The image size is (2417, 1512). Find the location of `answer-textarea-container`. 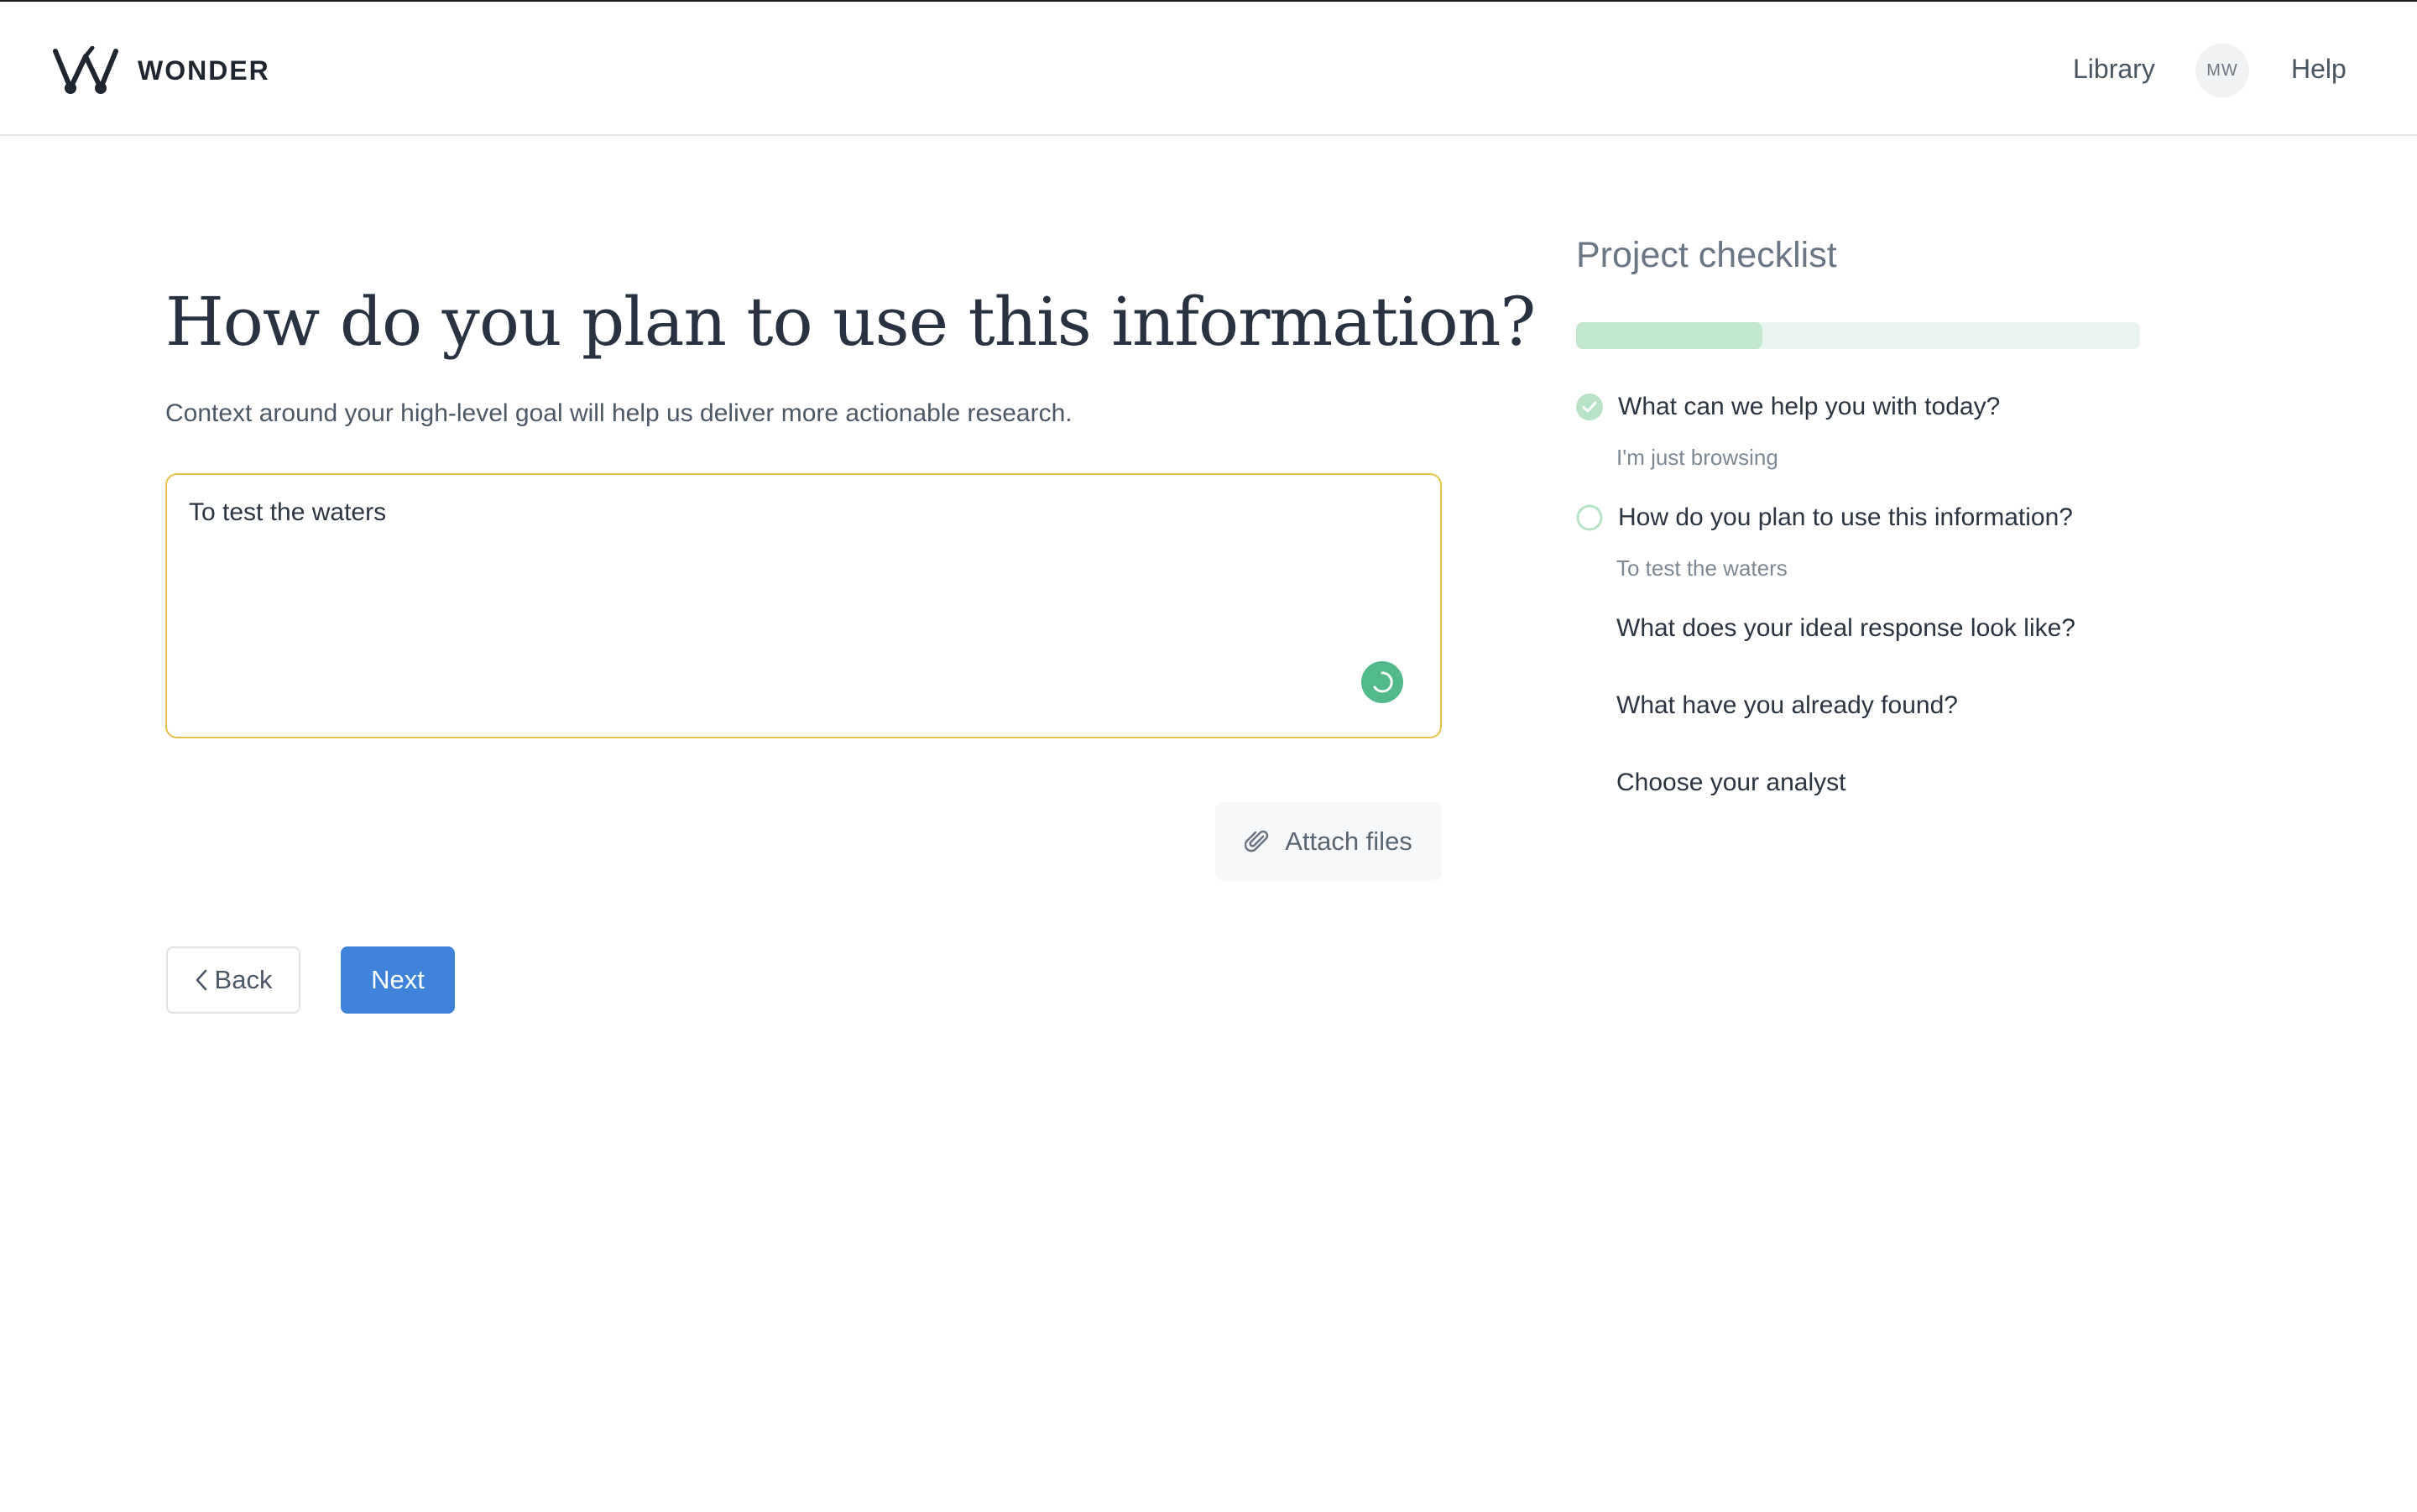

answer-textarea-container is located at coordinates (803, 605).